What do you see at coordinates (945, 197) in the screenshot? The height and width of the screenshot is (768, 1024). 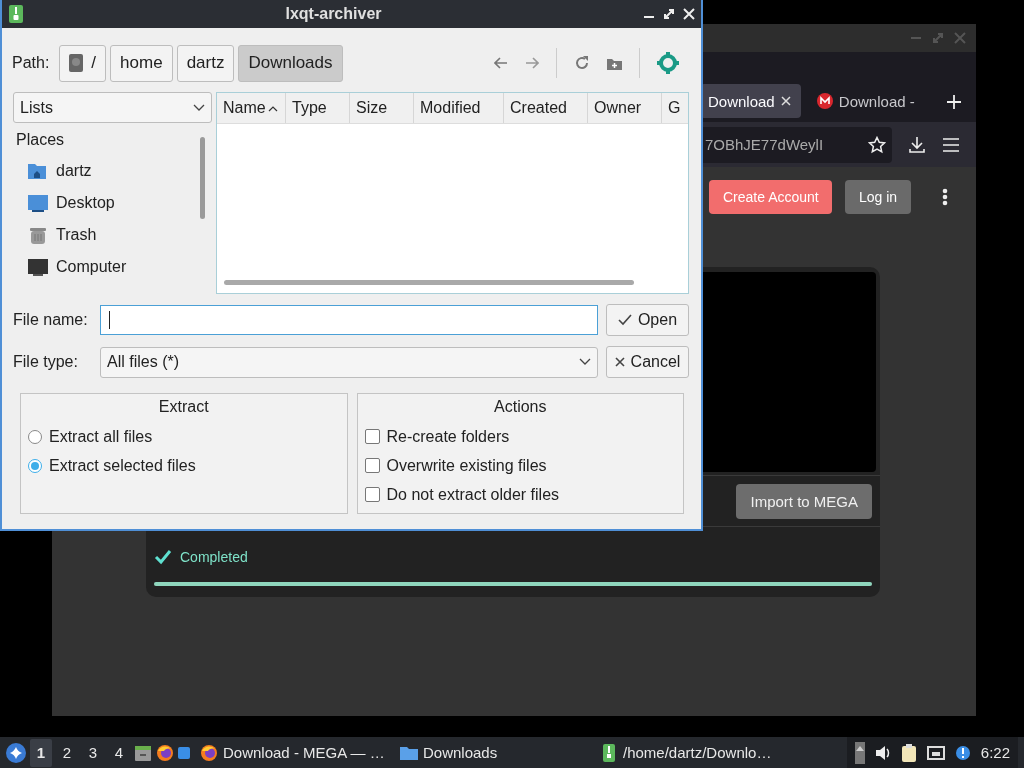 I see `more-icon` at bounding box center [945, 197].